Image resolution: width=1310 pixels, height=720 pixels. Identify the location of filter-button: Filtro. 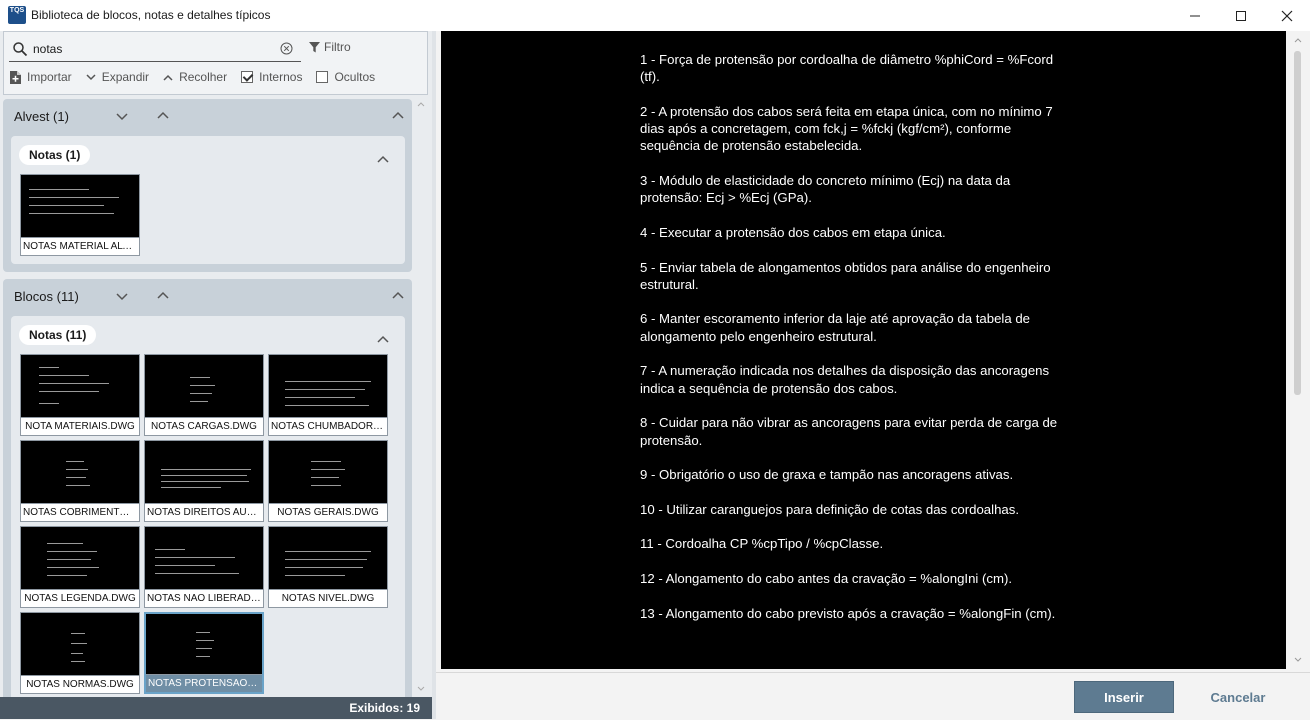
(330, 47).